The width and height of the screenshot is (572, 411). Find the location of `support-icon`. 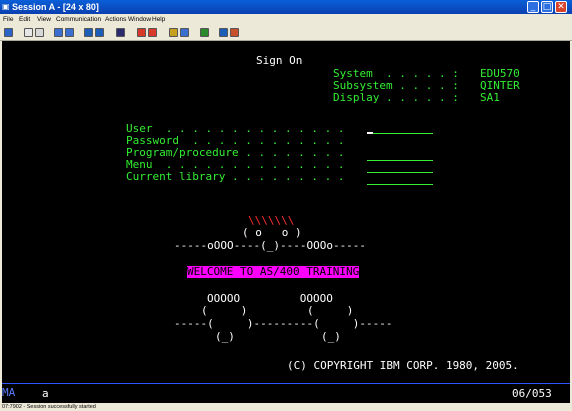

support-icon is located at coordinates (173, 32).